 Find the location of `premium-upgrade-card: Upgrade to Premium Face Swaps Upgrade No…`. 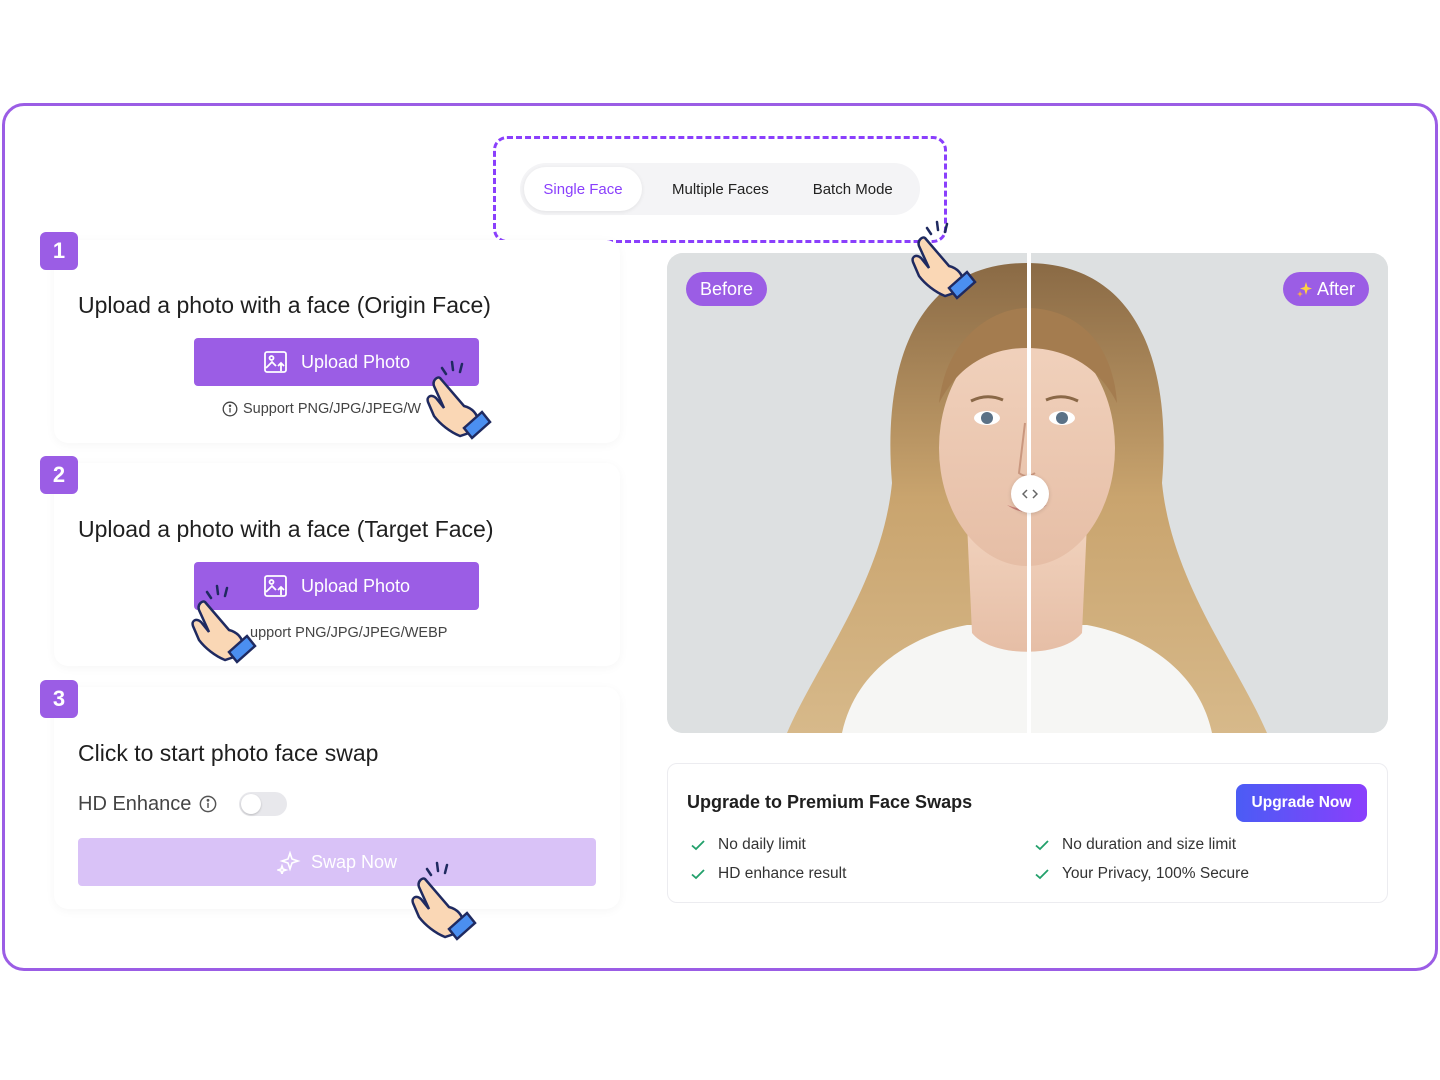

premium-upgrade-card: Upgrade to Premium Face Swaps Upgrade No… is located at coordinates (1027, 833).